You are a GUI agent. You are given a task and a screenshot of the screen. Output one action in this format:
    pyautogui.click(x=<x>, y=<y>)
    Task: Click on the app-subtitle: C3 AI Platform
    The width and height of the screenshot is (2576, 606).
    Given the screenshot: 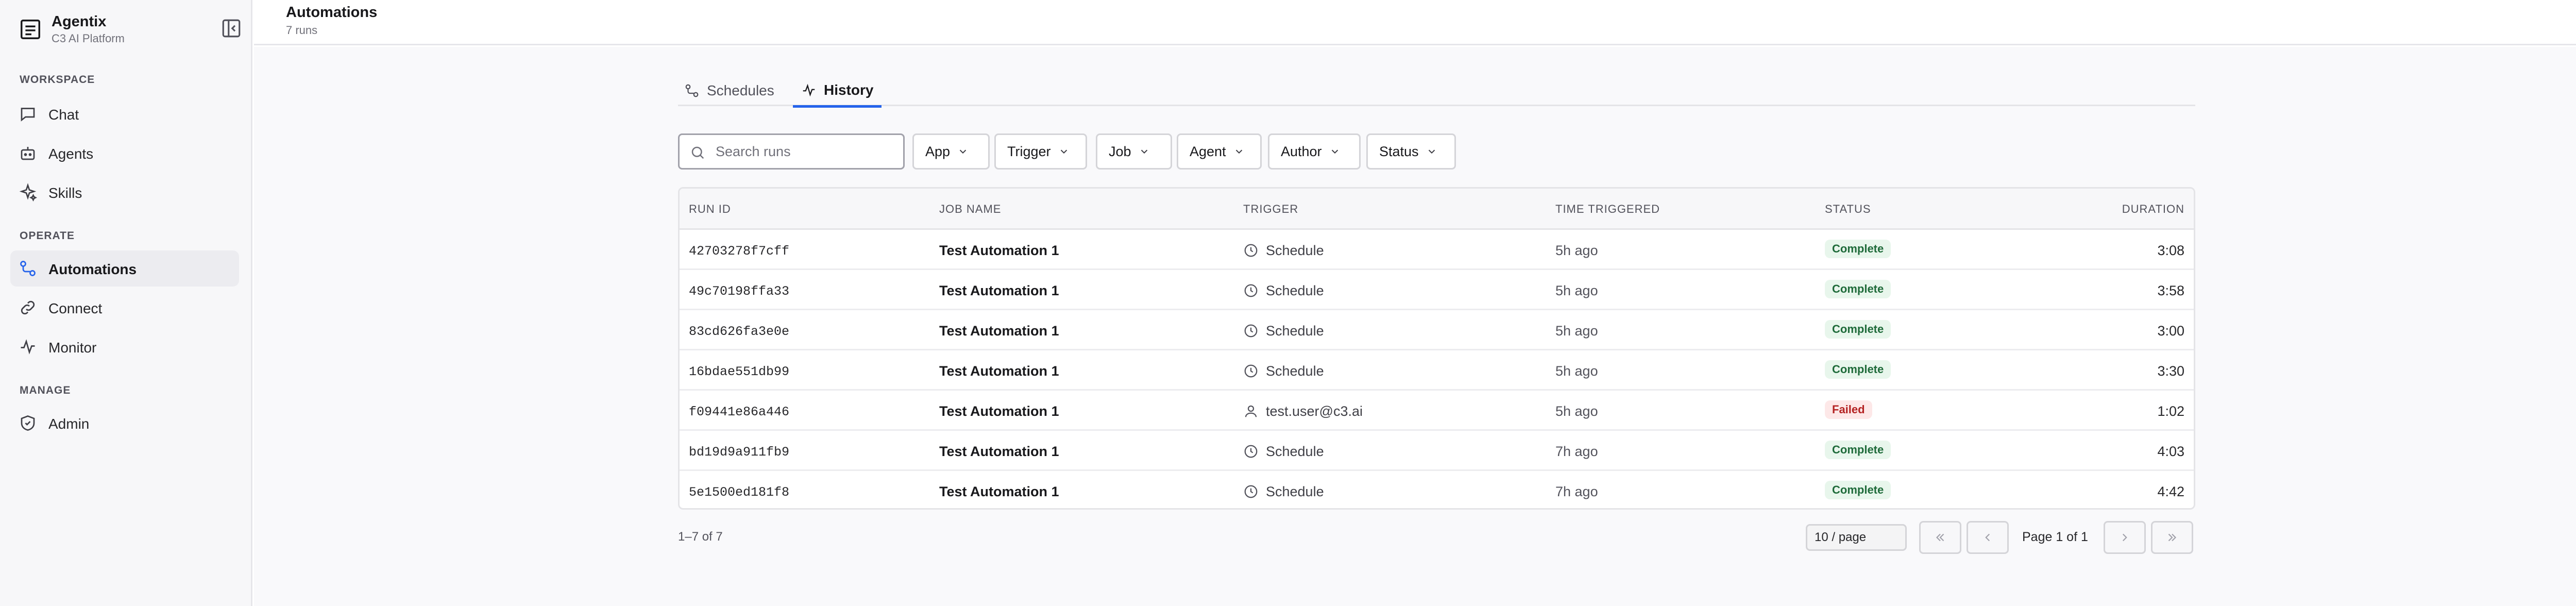 What is the action you would take?
    pyautogui.click(x=88, y=38)
    